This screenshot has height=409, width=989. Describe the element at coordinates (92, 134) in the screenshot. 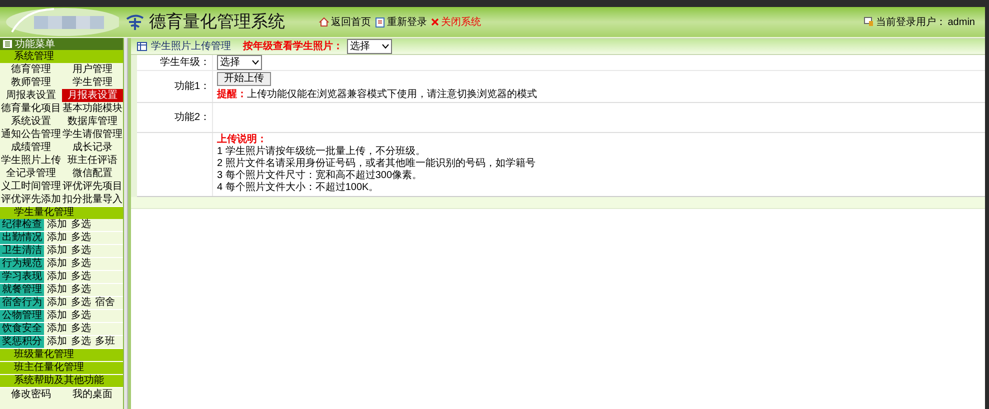

I see `menu-item: 学生请假管理` at that location.